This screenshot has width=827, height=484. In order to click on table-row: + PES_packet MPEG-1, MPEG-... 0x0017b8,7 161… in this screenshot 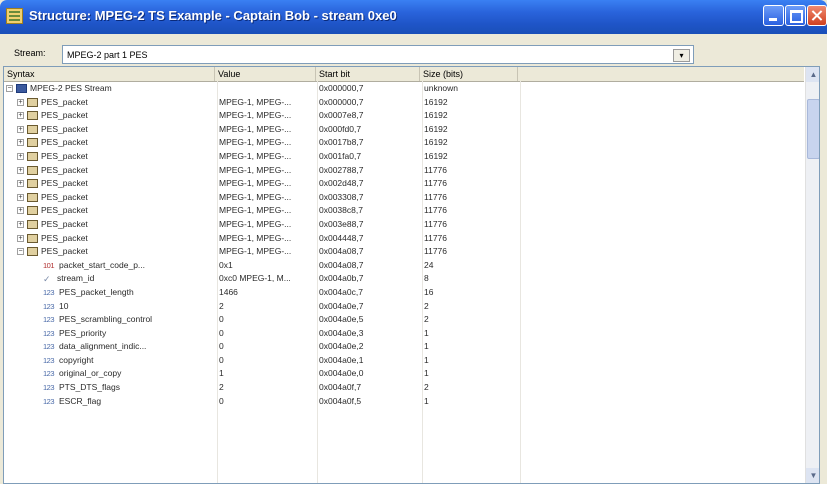, I will do `click(404, 143)`.